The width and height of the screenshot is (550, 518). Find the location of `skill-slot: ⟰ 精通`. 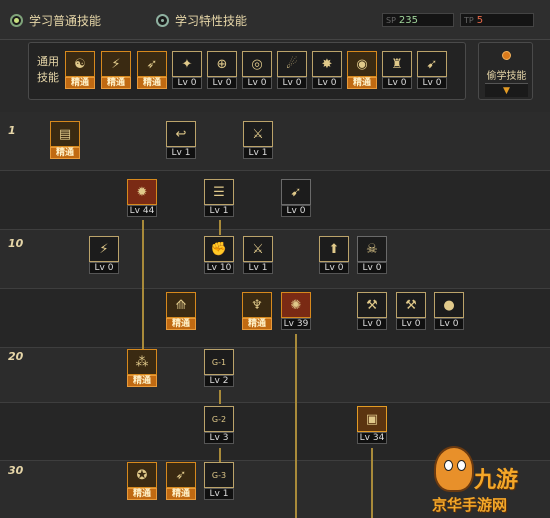

skill-slot: ⟰ 精通 is located at coordinates (181, 311).